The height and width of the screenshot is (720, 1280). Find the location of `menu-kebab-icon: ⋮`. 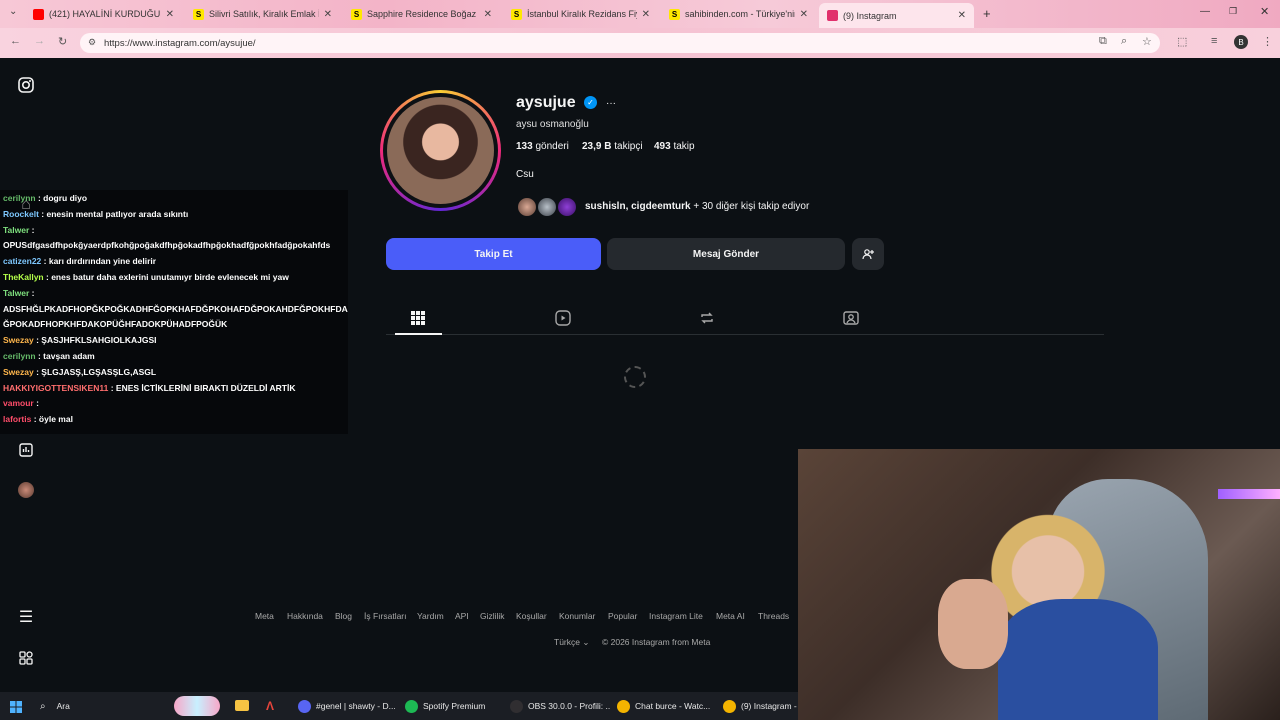

menu-kebab-icon: ⋮ is located at coordinates (1267, 41).